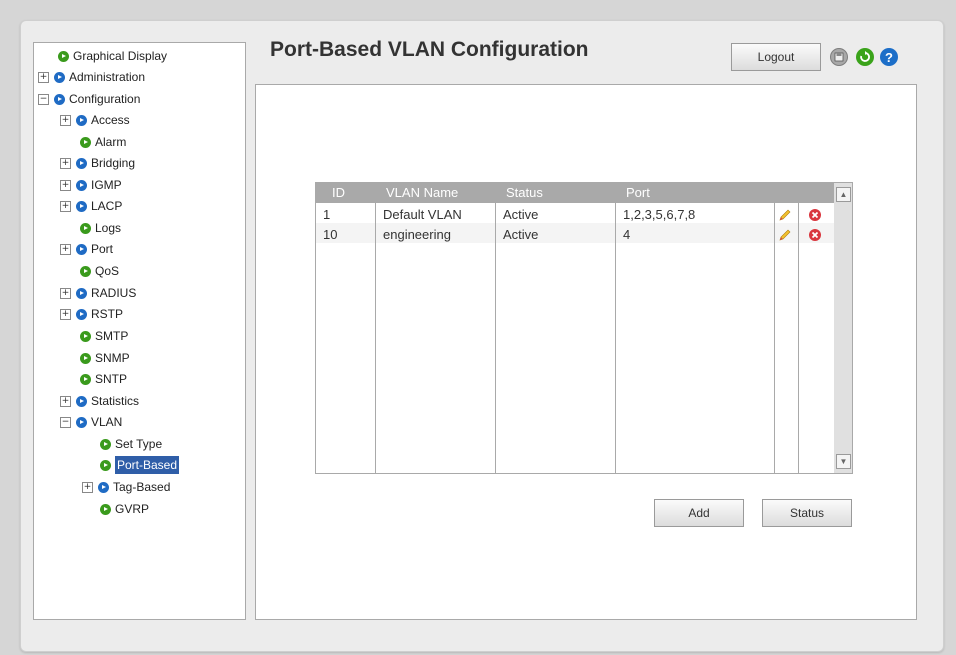 This screenshot has height=655, width=956. Describe the element at coordinates (147, 465) in the screenshot. I see `nav-item-label-selected: Port-Based` at that location.